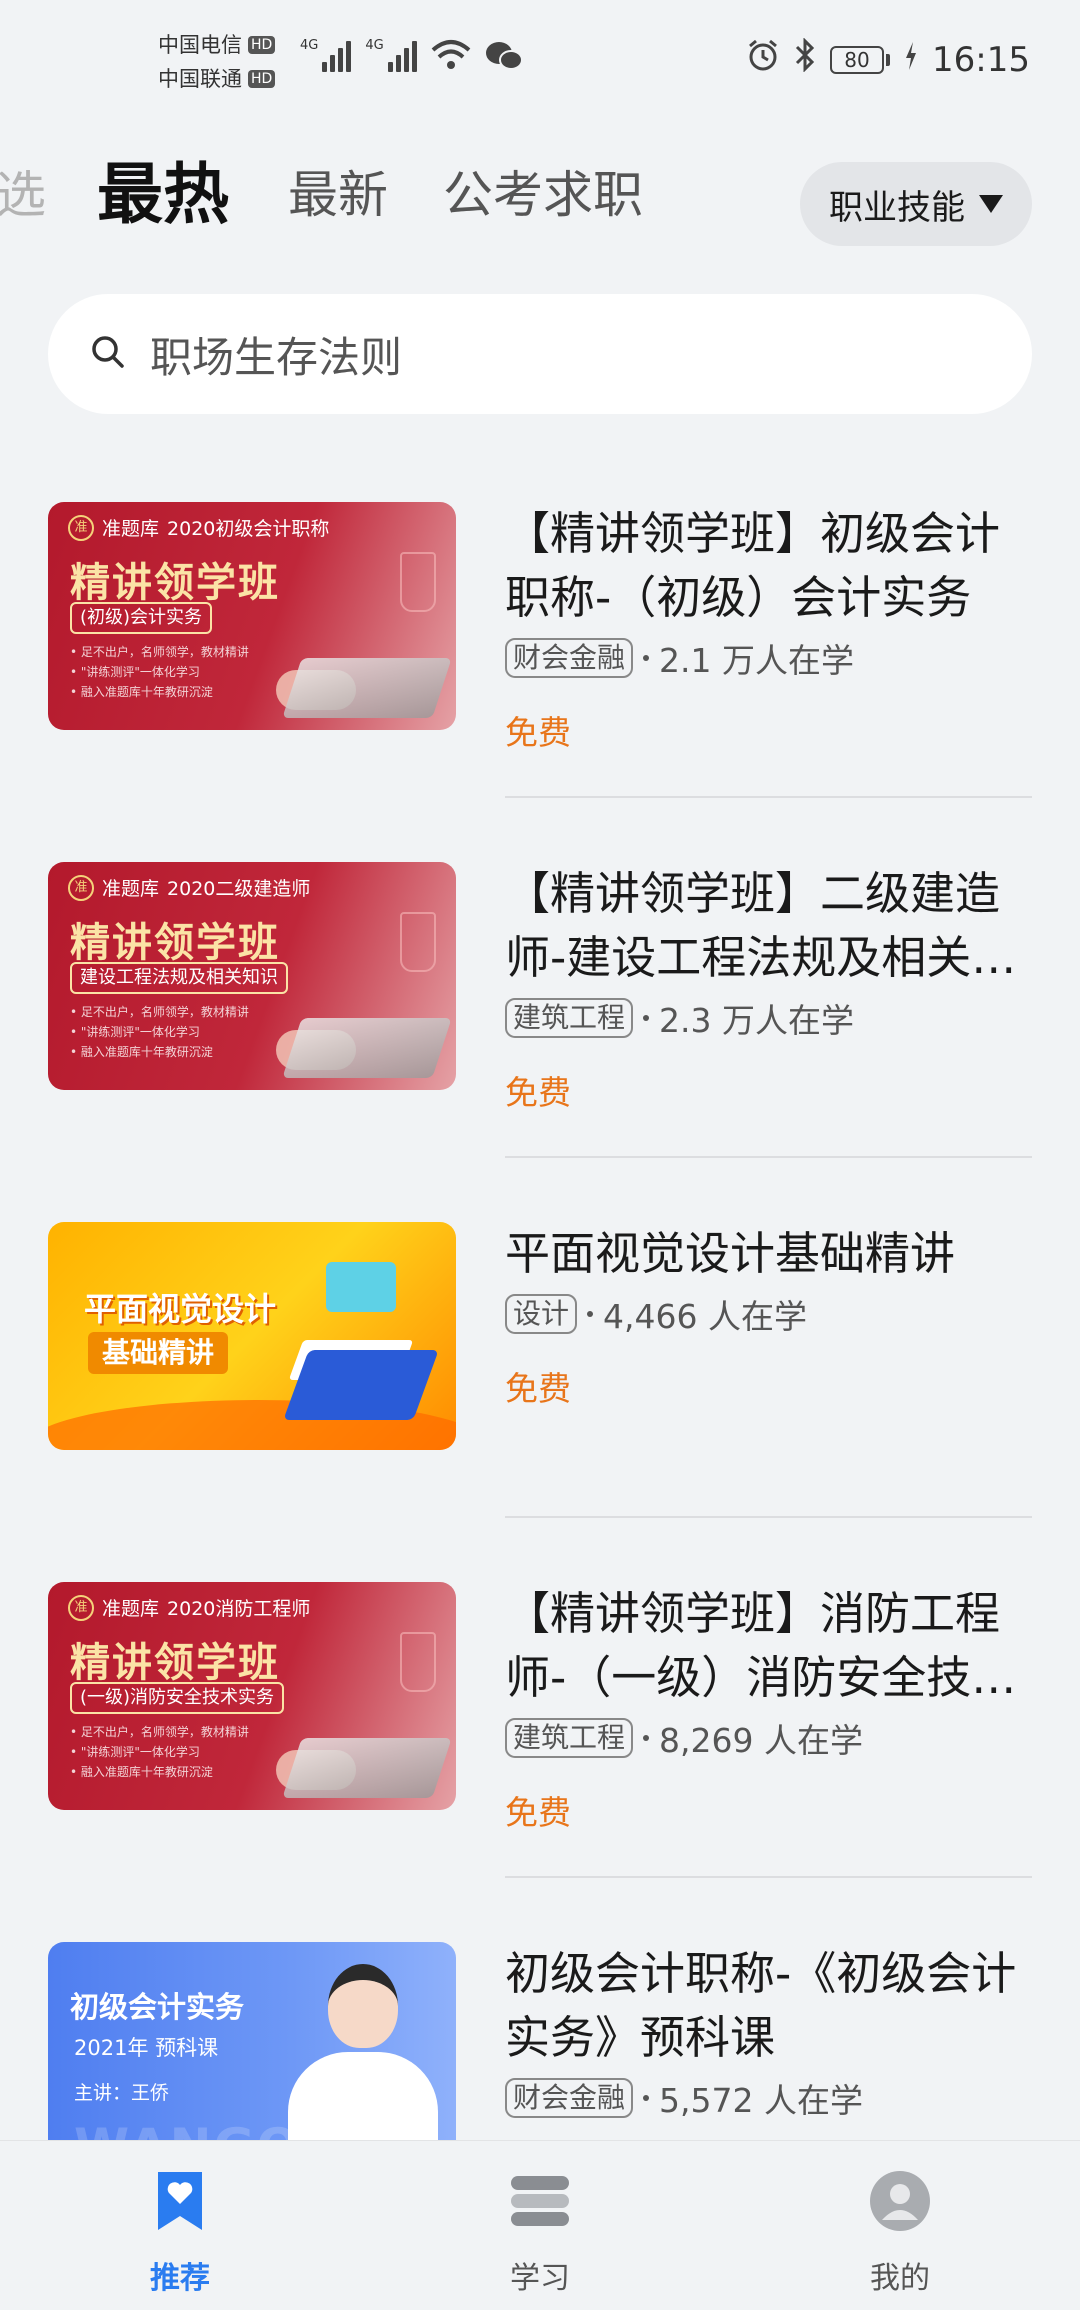 This screenshot has width=1080, height=2310. I want to click on learner-count: 4,466 人在学, so click(705, 1316).